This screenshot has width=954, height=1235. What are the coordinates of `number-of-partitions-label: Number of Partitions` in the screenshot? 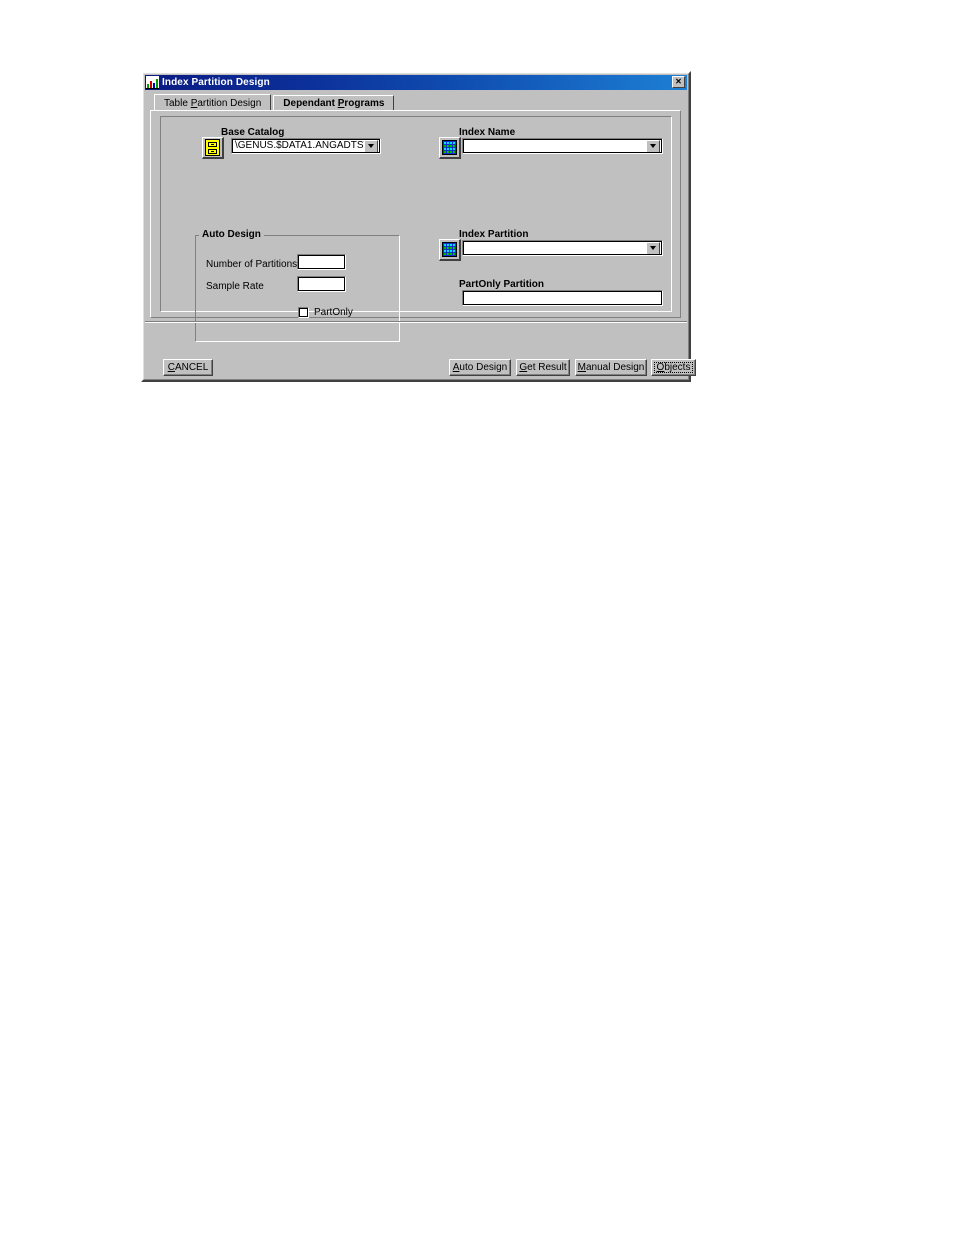 It's located at (252, 264).